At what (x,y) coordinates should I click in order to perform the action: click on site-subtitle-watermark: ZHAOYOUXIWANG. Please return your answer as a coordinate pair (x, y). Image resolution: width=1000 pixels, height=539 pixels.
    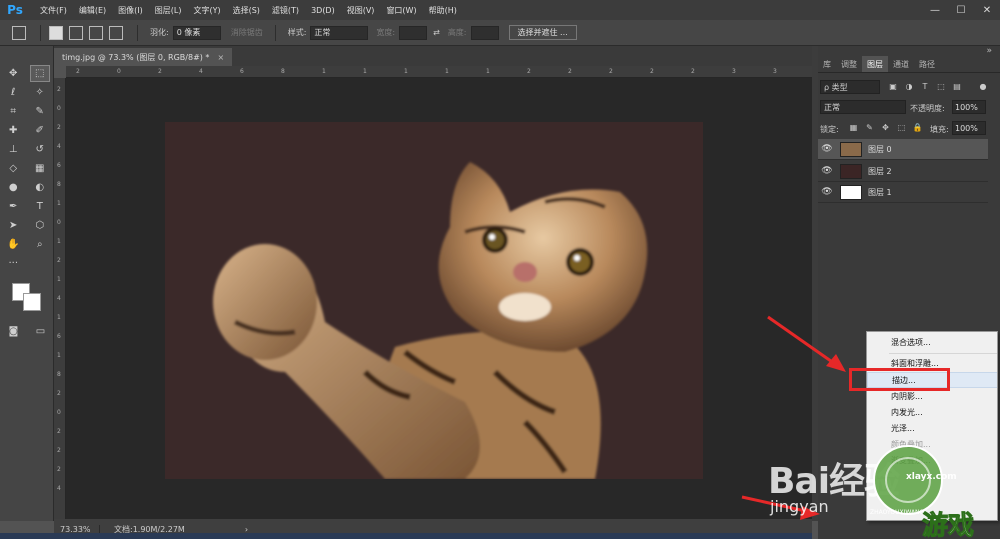
    Looking at the image, I should click on (897, 512).